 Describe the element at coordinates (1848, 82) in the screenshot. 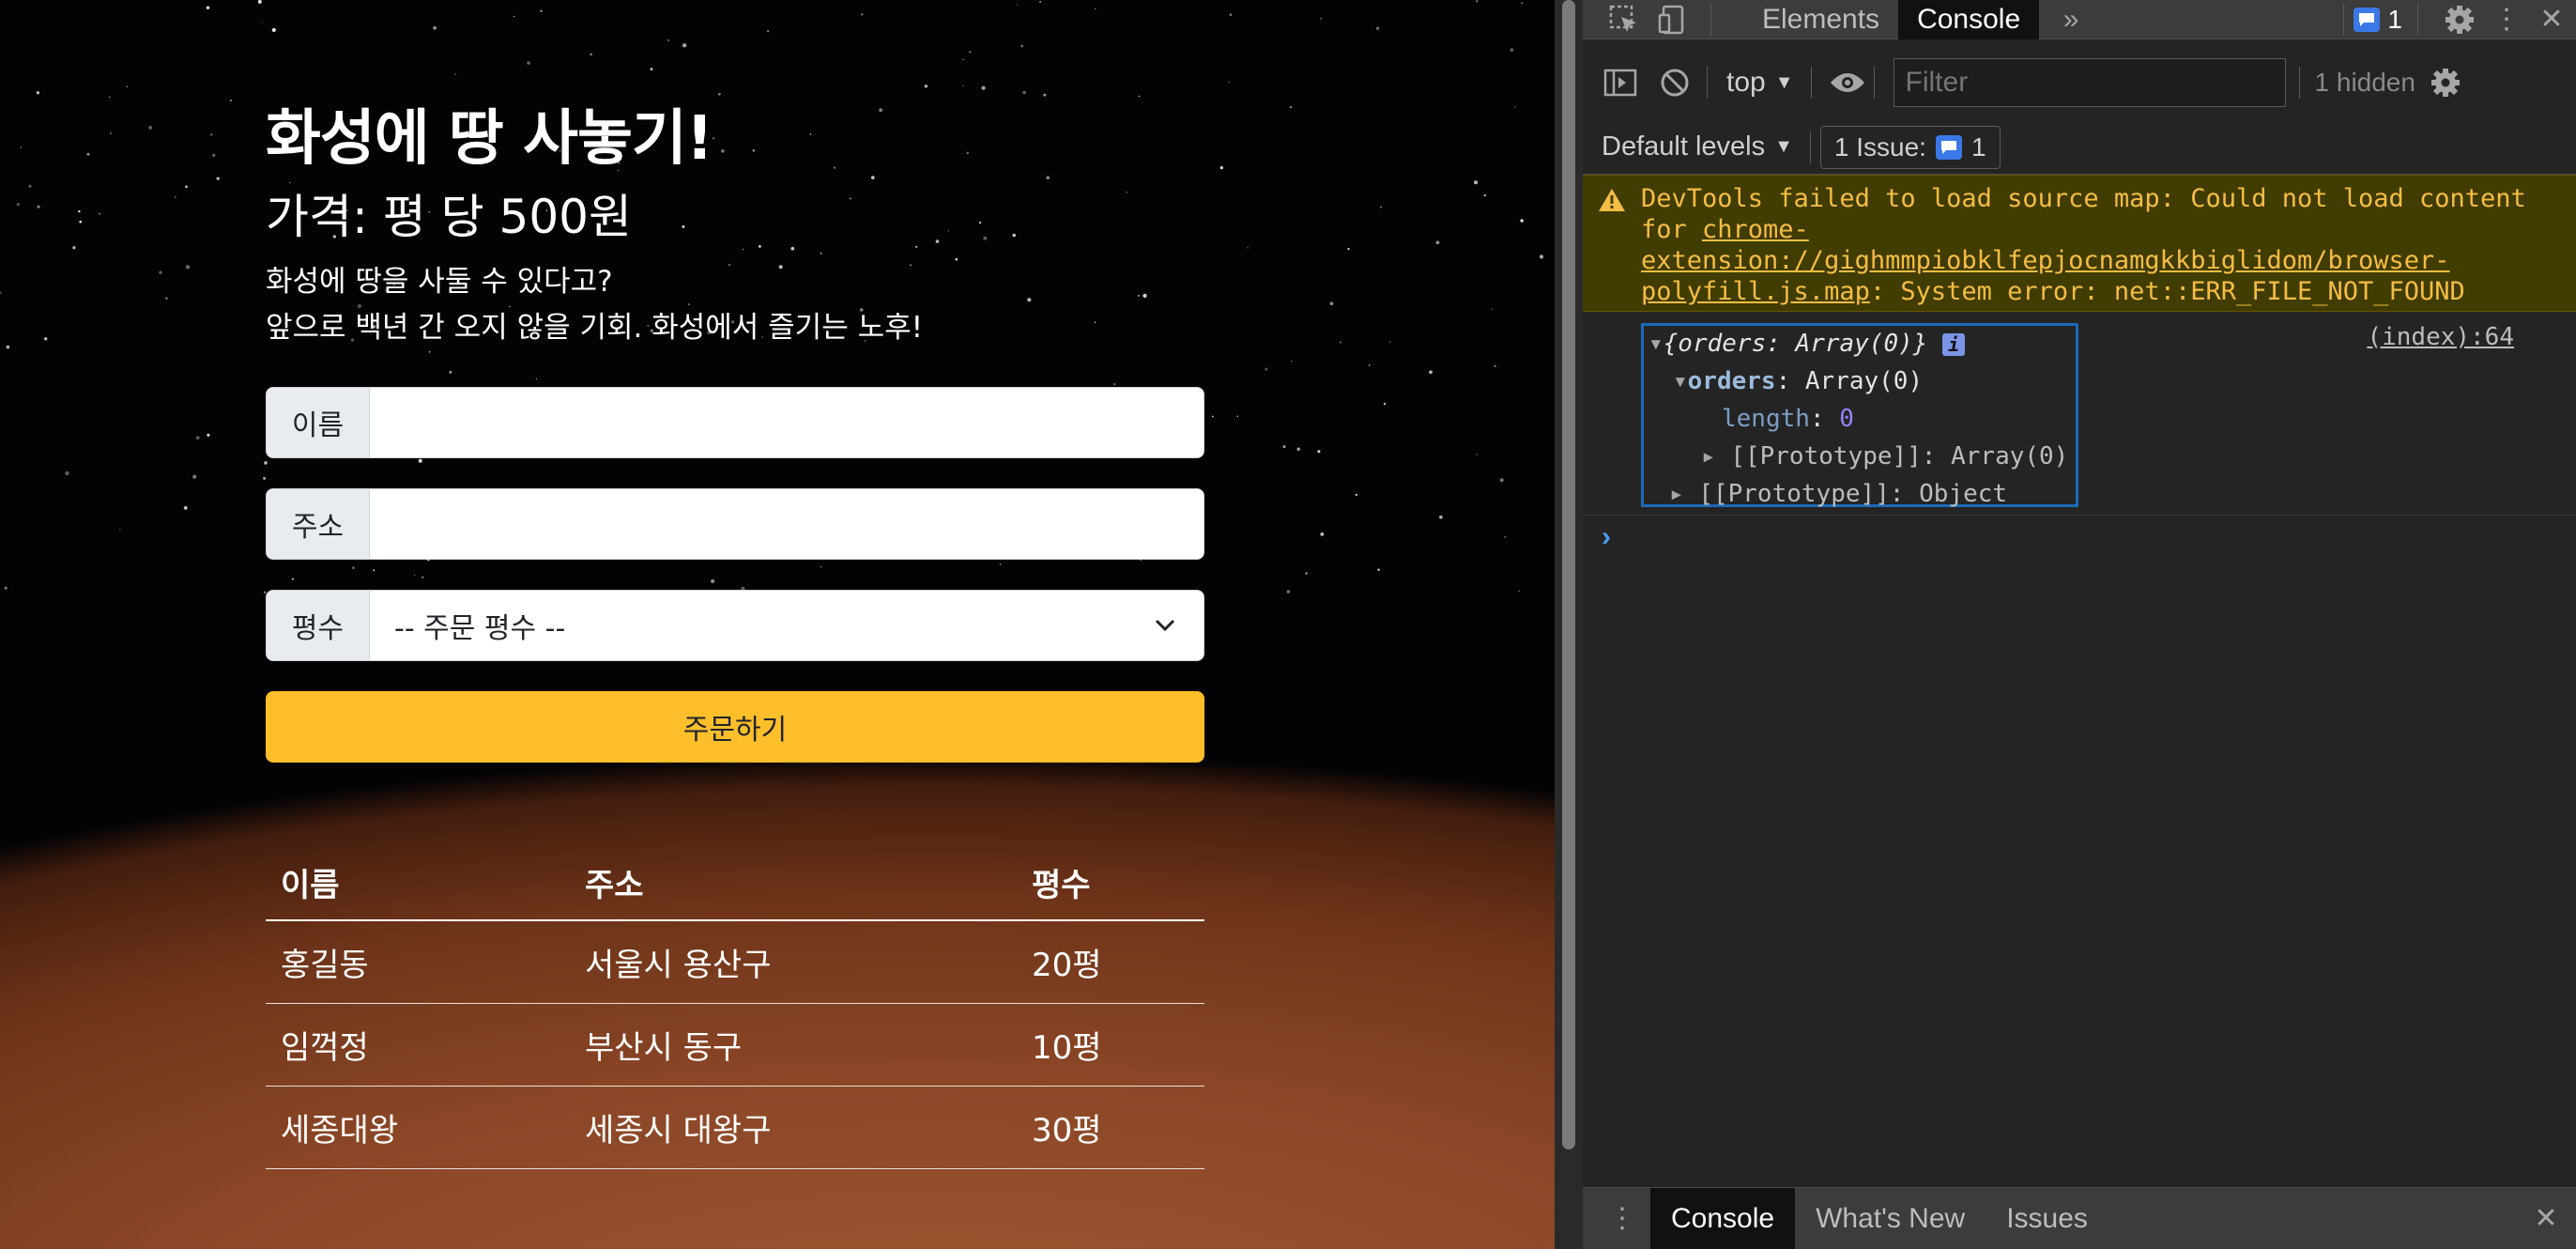

I see `eye-icon` at that location.